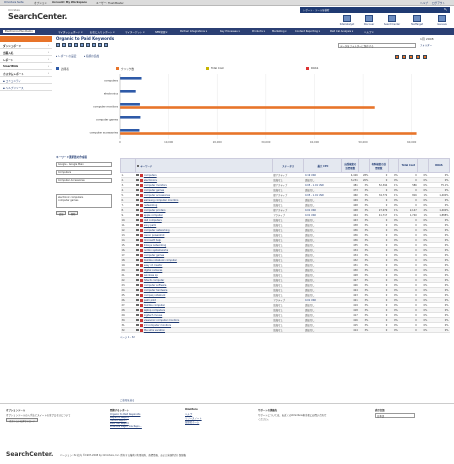 This screenshot has height=464, width=454. Describe the element at coordinates (425, 57) in the screenshot. I see `pie-chart-icon` at that location.